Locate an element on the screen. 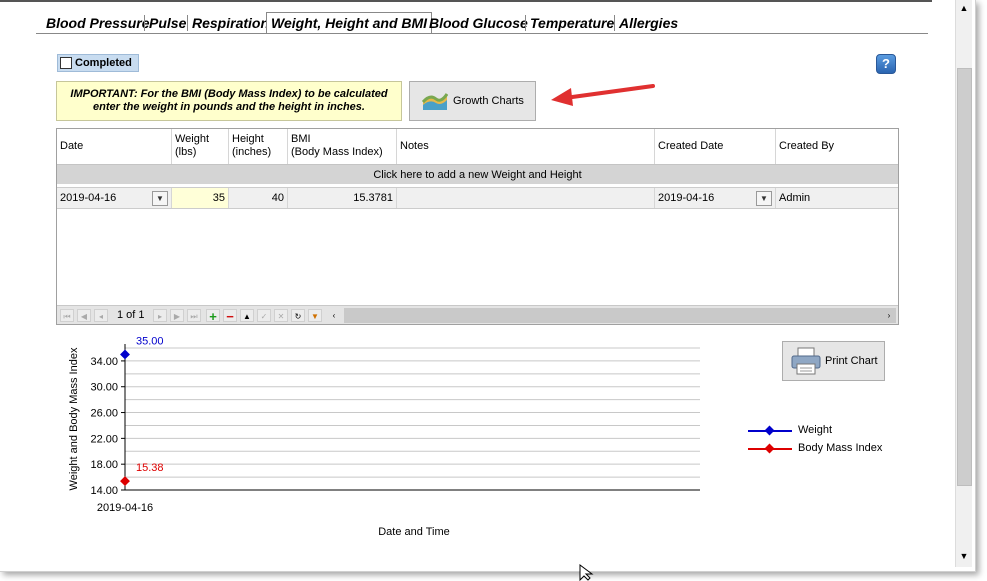  col-header-bmi: BMI (Body Mass Index) is located at coordinates (342, 146).